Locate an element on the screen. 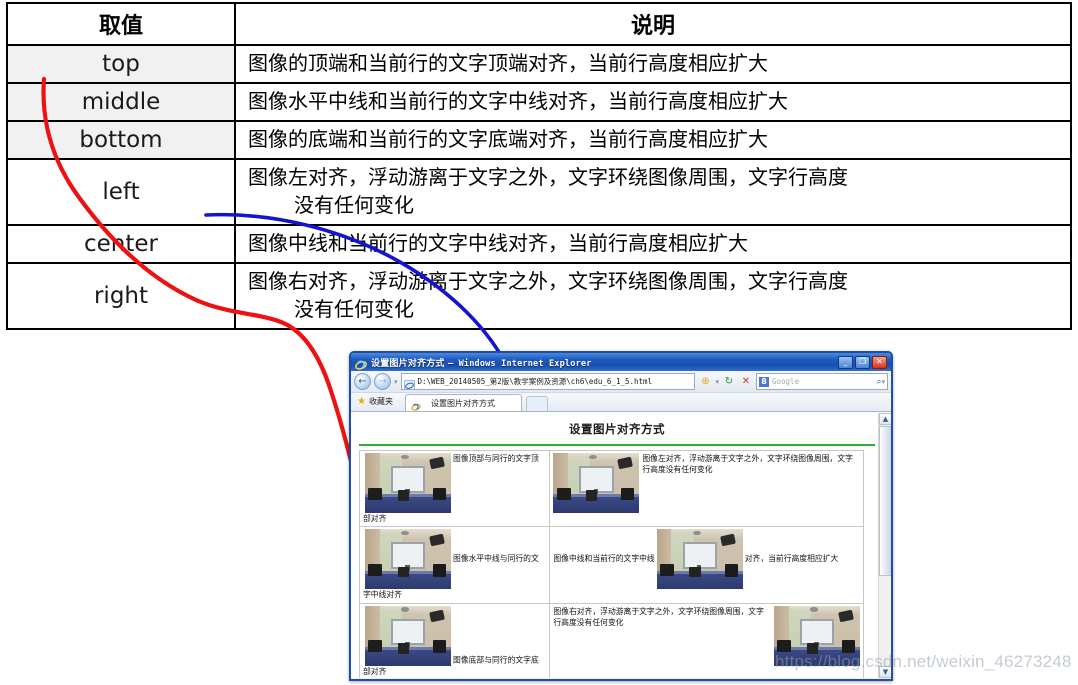 The image size is (1078, 685). table-row: left 图像左对齐，浮动游离于文字之外，文字环绕图像周围，文字行高度 没有任何变化 is located at coordinates (539, 192).